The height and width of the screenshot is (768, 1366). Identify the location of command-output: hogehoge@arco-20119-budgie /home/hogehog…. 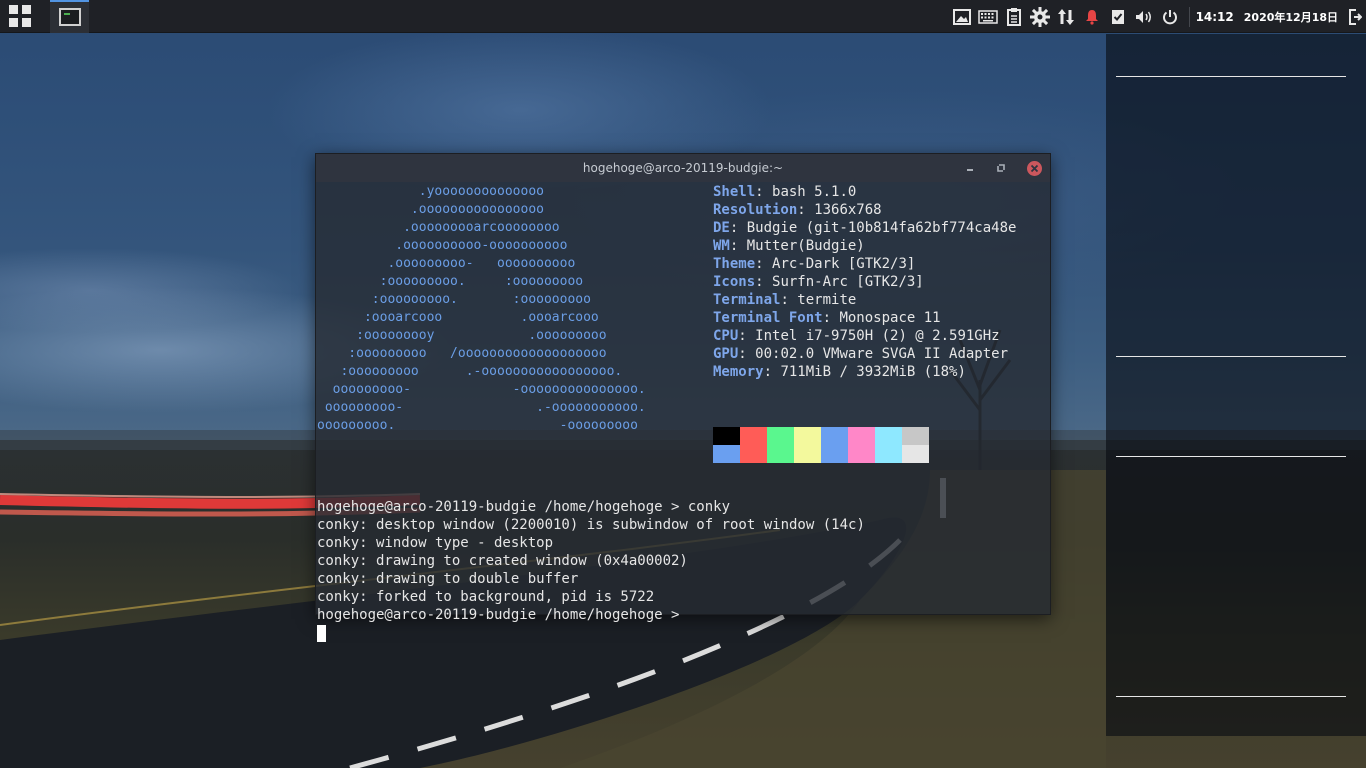
(591, 561).